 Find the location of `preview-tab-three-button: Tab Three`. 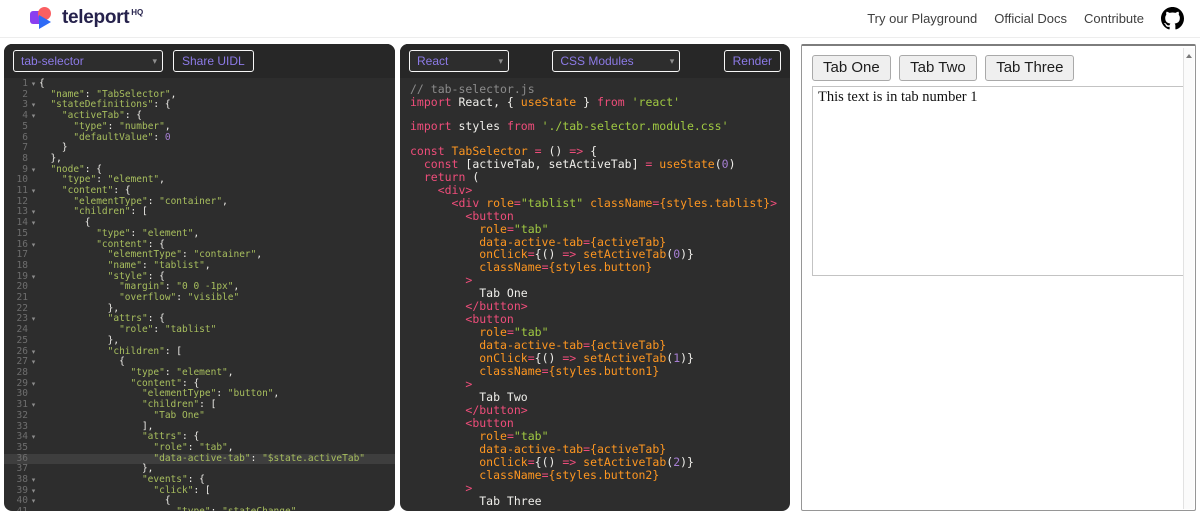

preview-tab-three-button: Tab Three is located at coordinates (1030, 68).